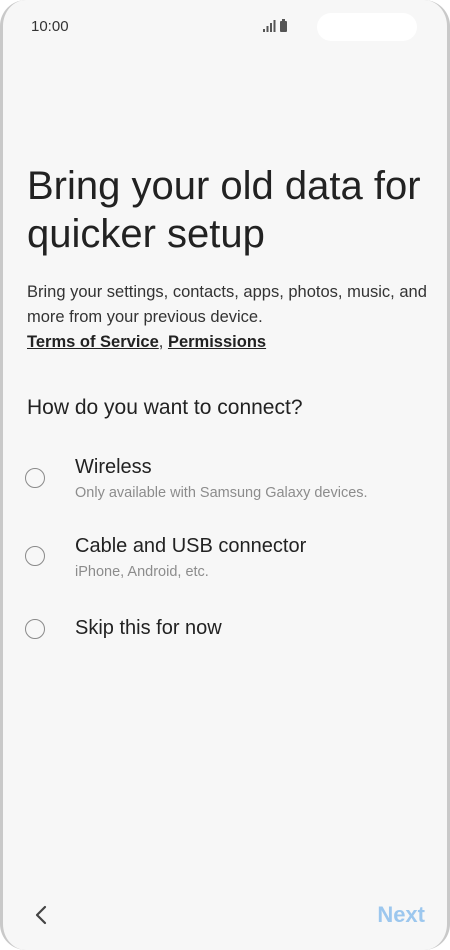 The width and height of the screenshot is (450, 950). What do you see at coordinates (225, 28) in the screenshot?
I see `status-bar: 10:00` at bounding box center [225, 28].